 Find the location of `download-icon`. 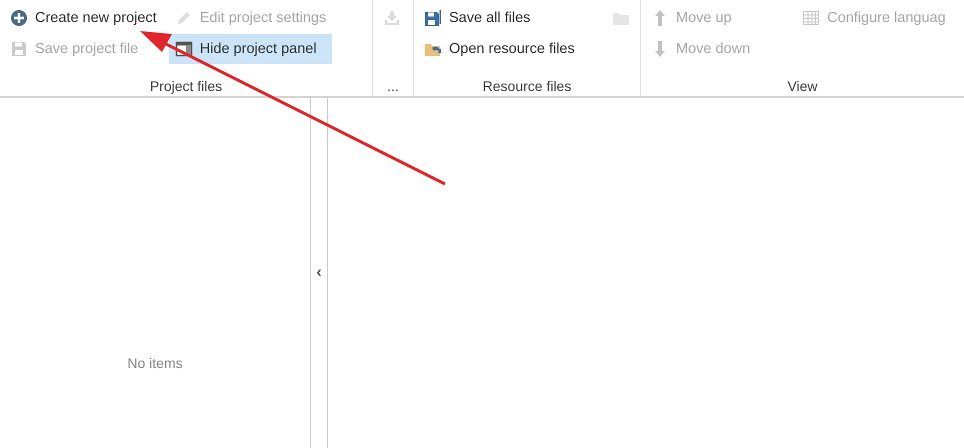

download-icon is located at coordinates (392, 18).